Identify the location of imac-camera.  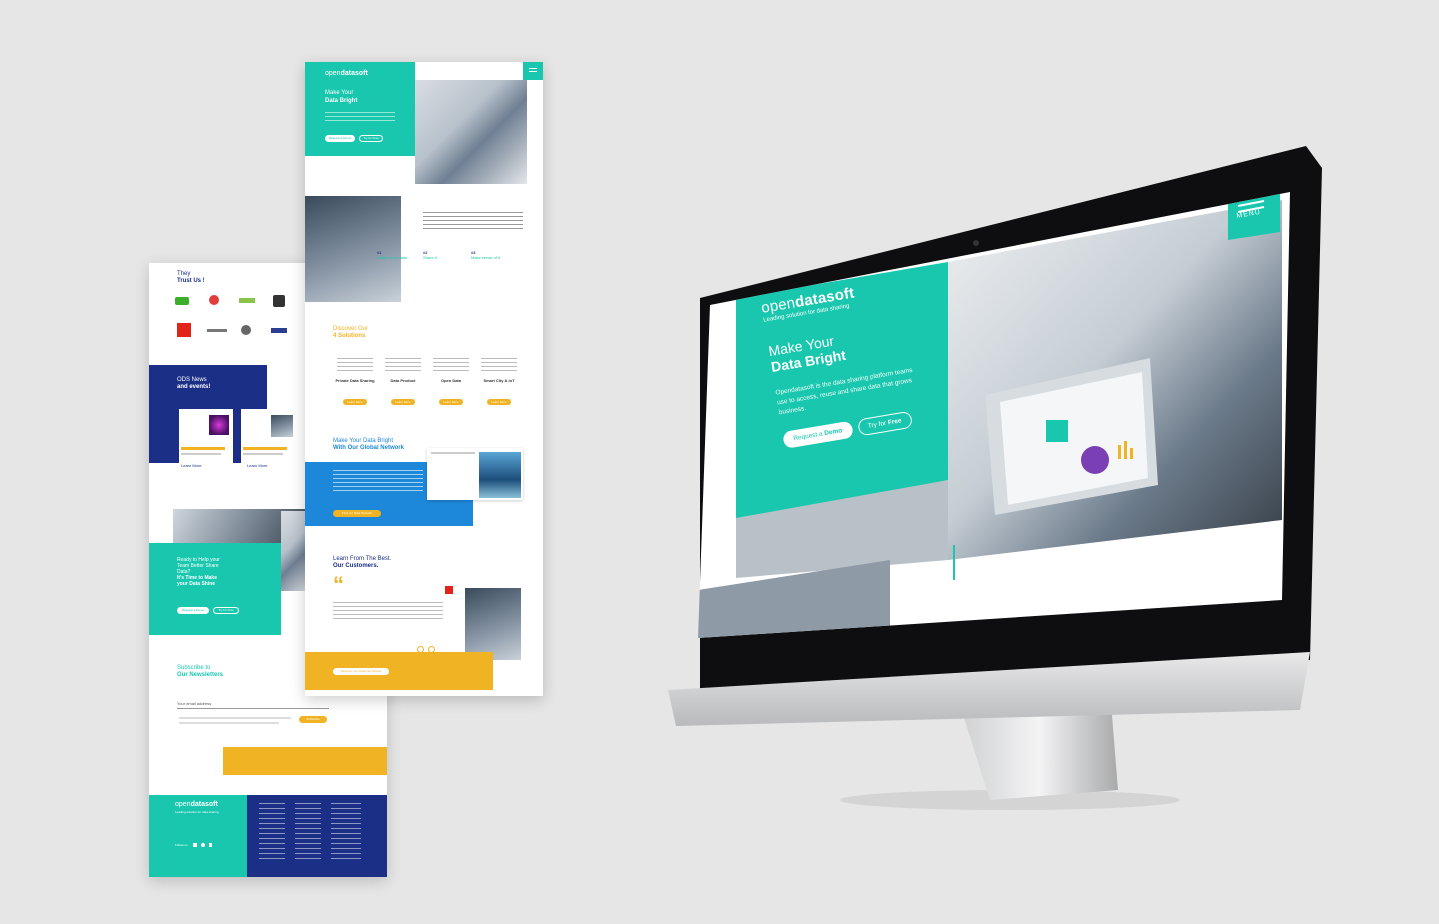
(976, 243).